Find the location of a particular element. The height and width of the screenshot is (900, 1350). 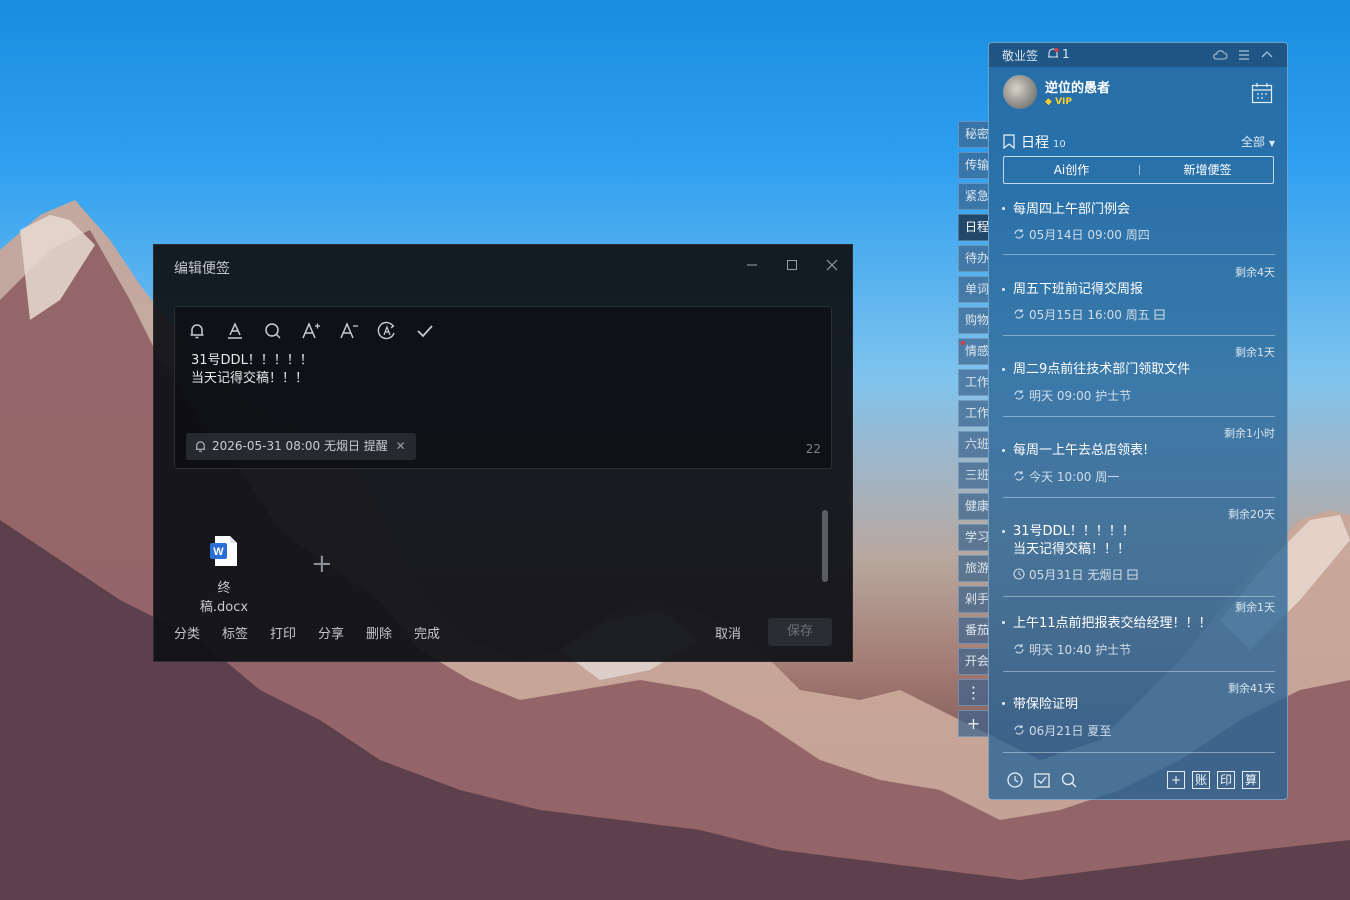

menu-icon is located at coordinates (1244, 55).